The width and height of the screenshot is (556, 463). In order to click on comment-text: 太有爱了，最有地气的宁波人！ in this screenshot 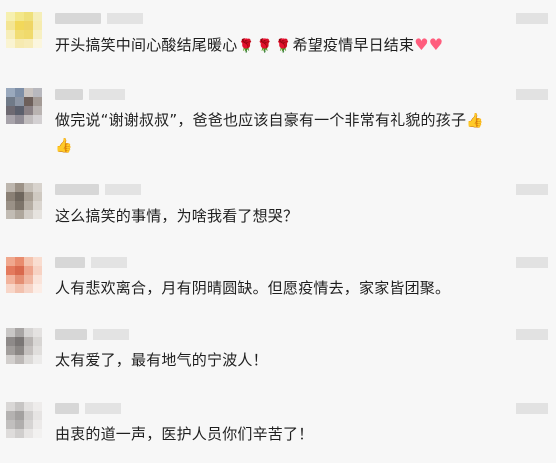, I will do `click(161, 360)`.